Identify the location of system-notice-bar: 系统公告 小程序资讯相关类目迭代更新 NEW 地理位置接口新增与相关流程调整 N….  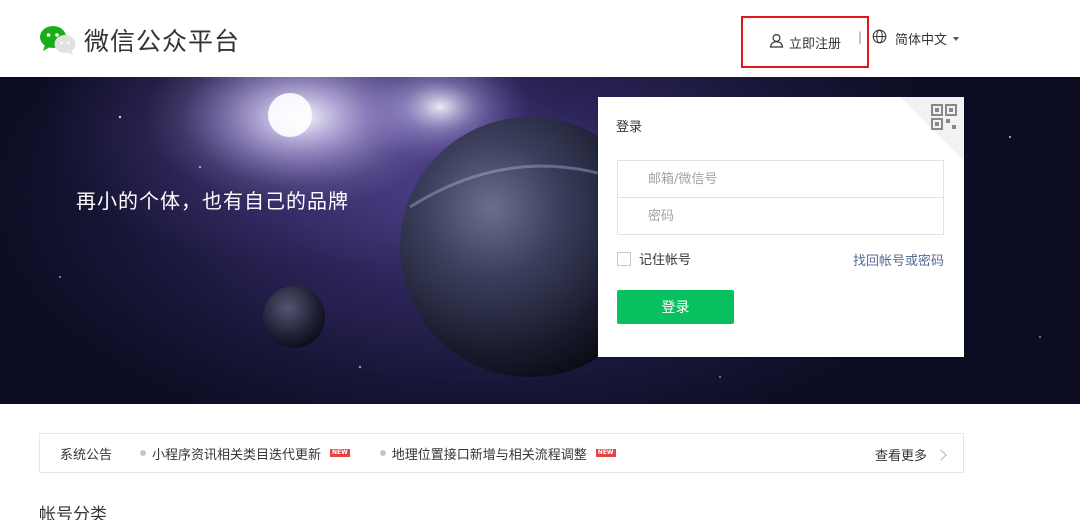
(501, 453).